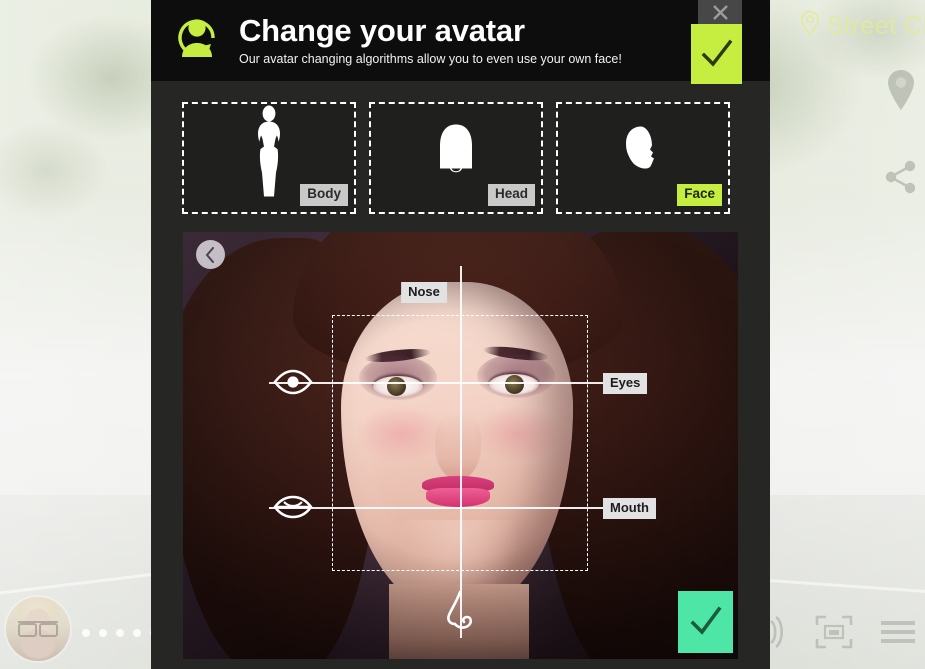 This screenshot has height=669, width=925. Describe the element at coordinates (901, 179) in the screenshot. I see `share-icon` at that location.